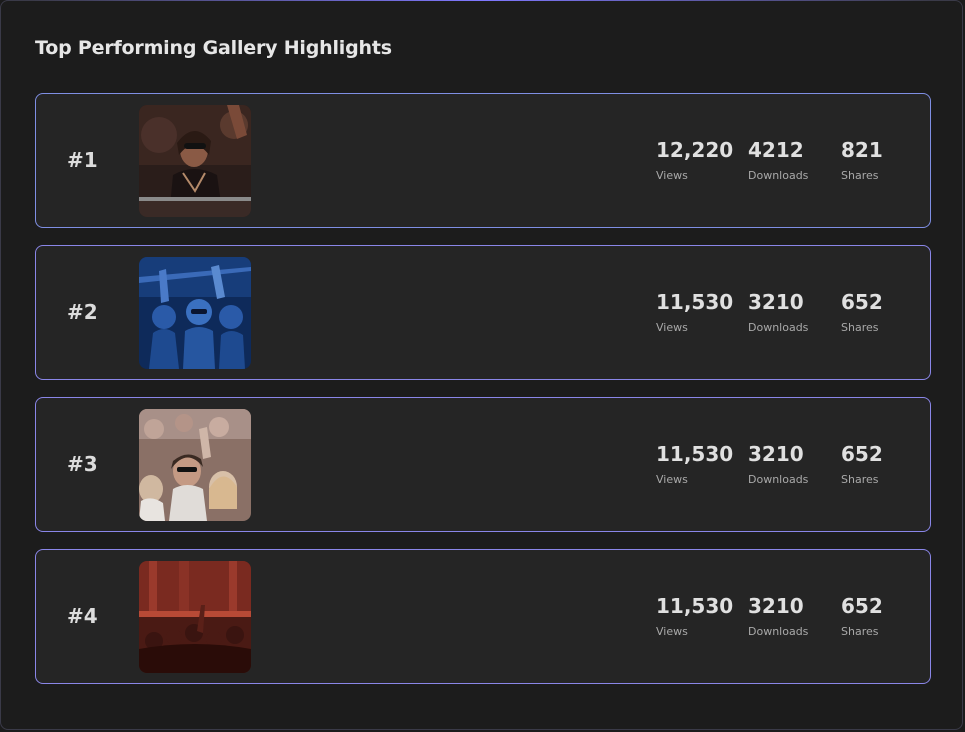 This screenshot has width=965, height=732. I want to click on downloads-count: 4212, so click(776, 150).